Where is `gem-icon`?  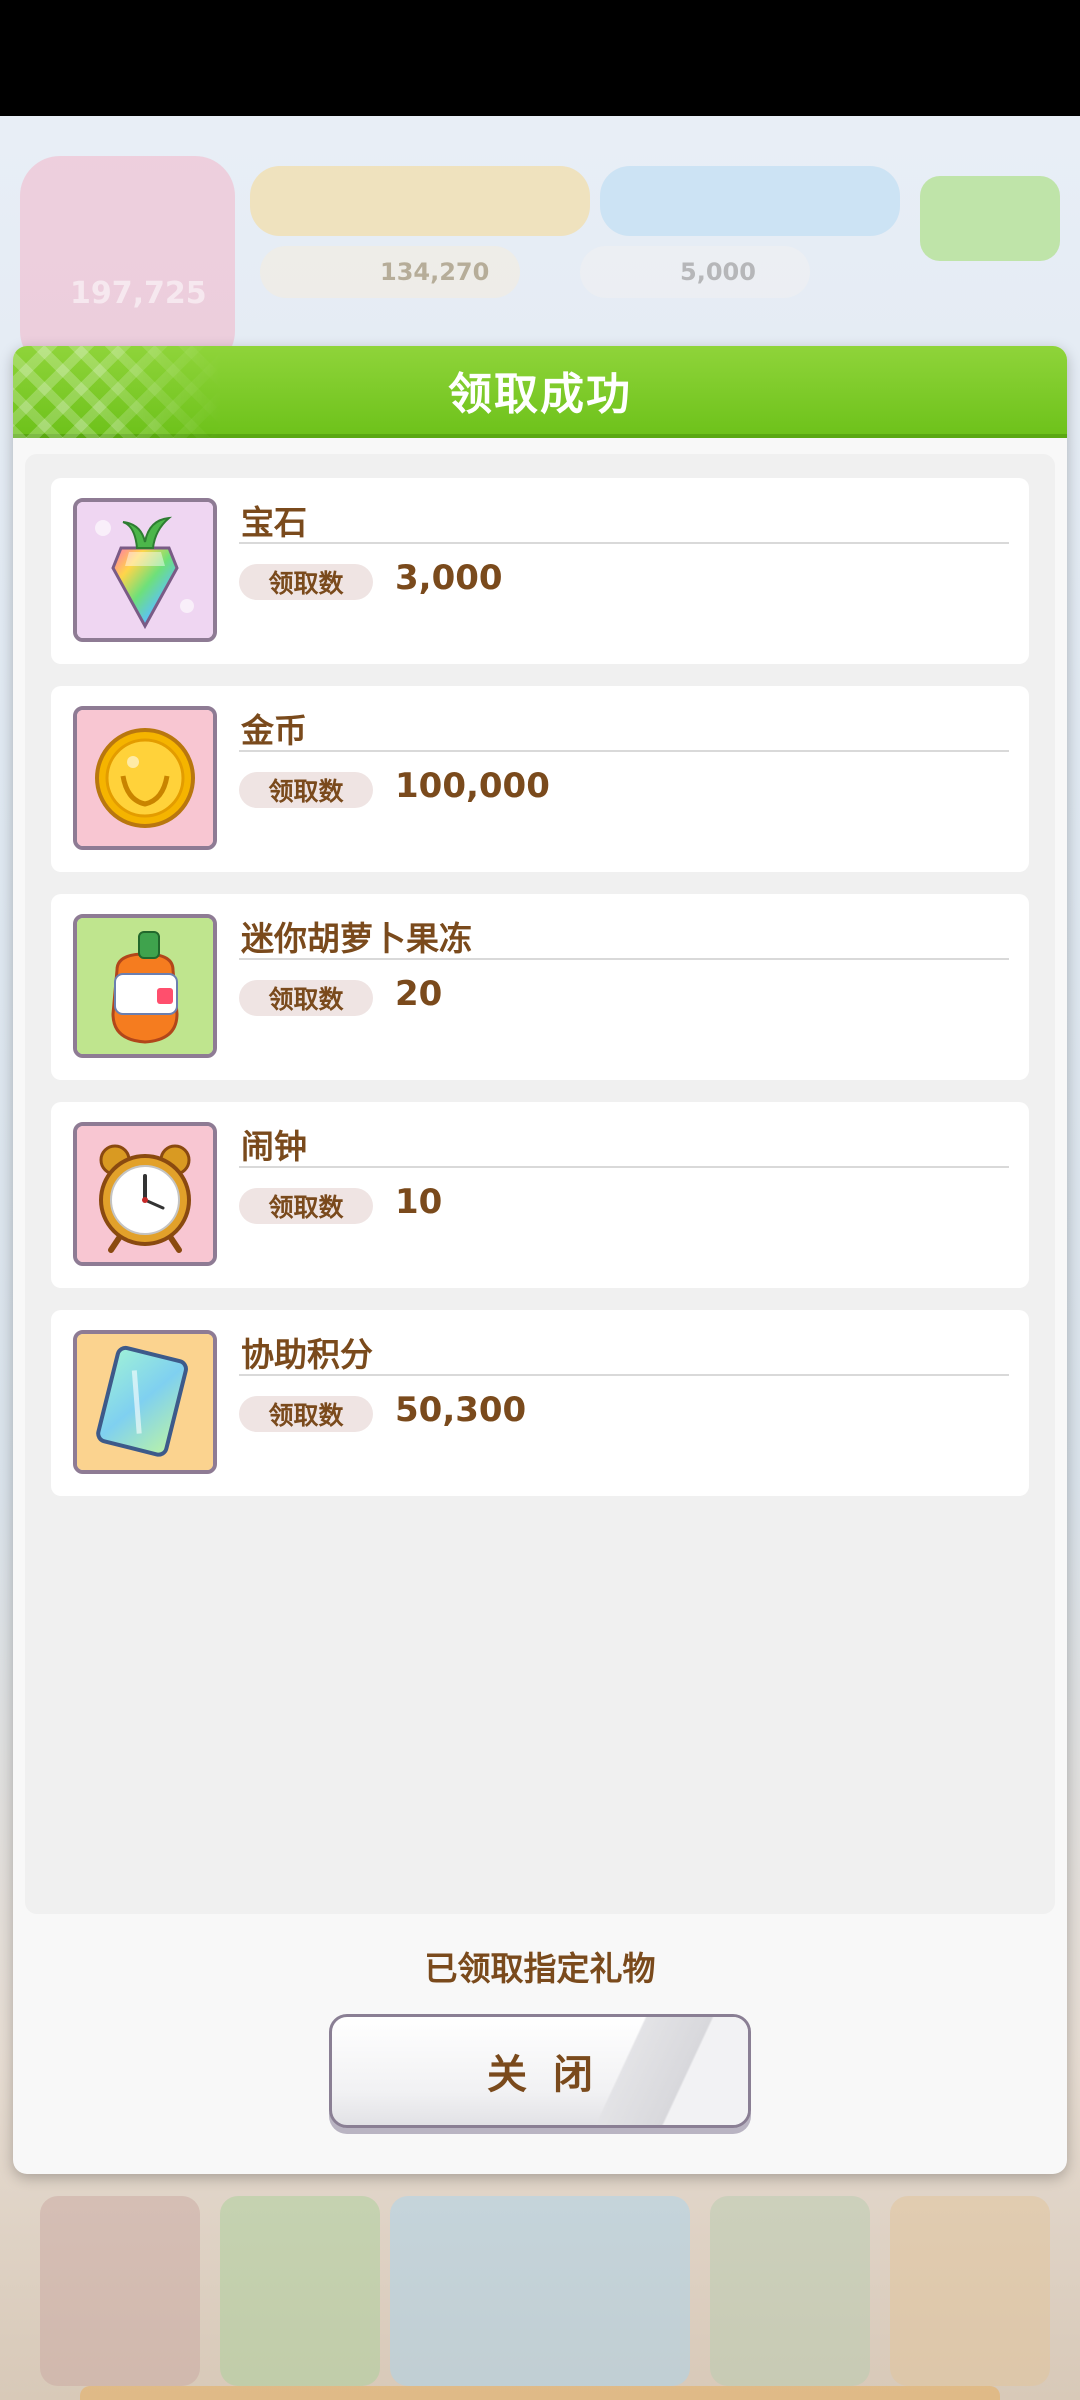
gem-icon is located at coordinates (145, 570).